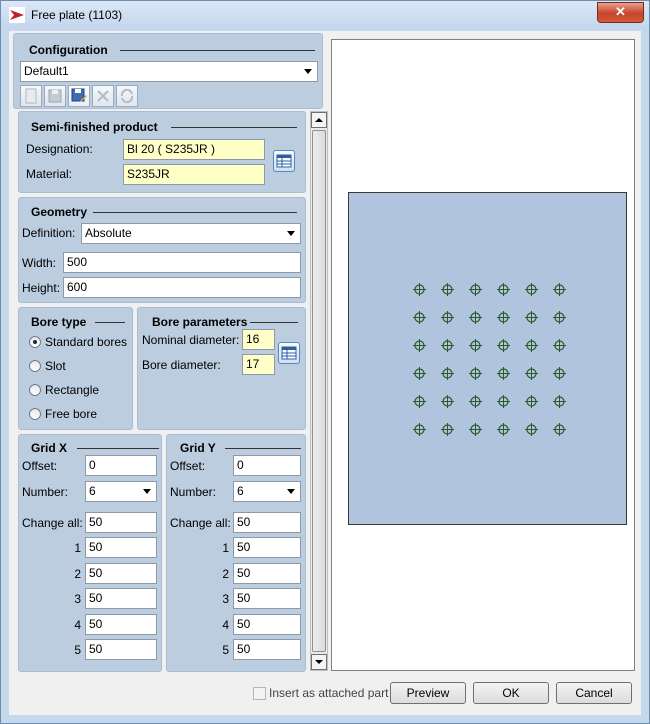  What do you see at coordinates (267, 465) in the screenshot?
I see `grid-y-offset-field: 0` at bounding box center [267, 465].